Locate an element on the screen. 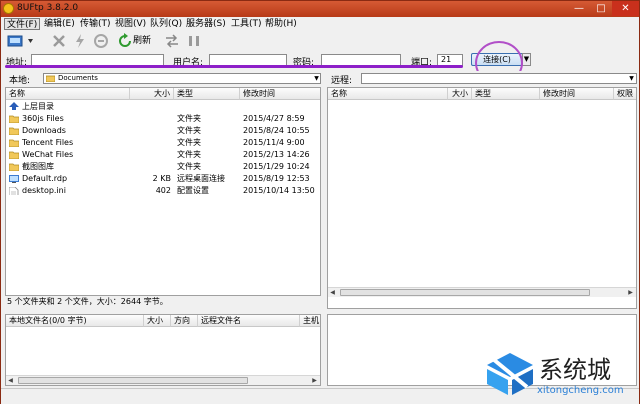  file-name: WeChat Files is located at coordinates (48, 154).